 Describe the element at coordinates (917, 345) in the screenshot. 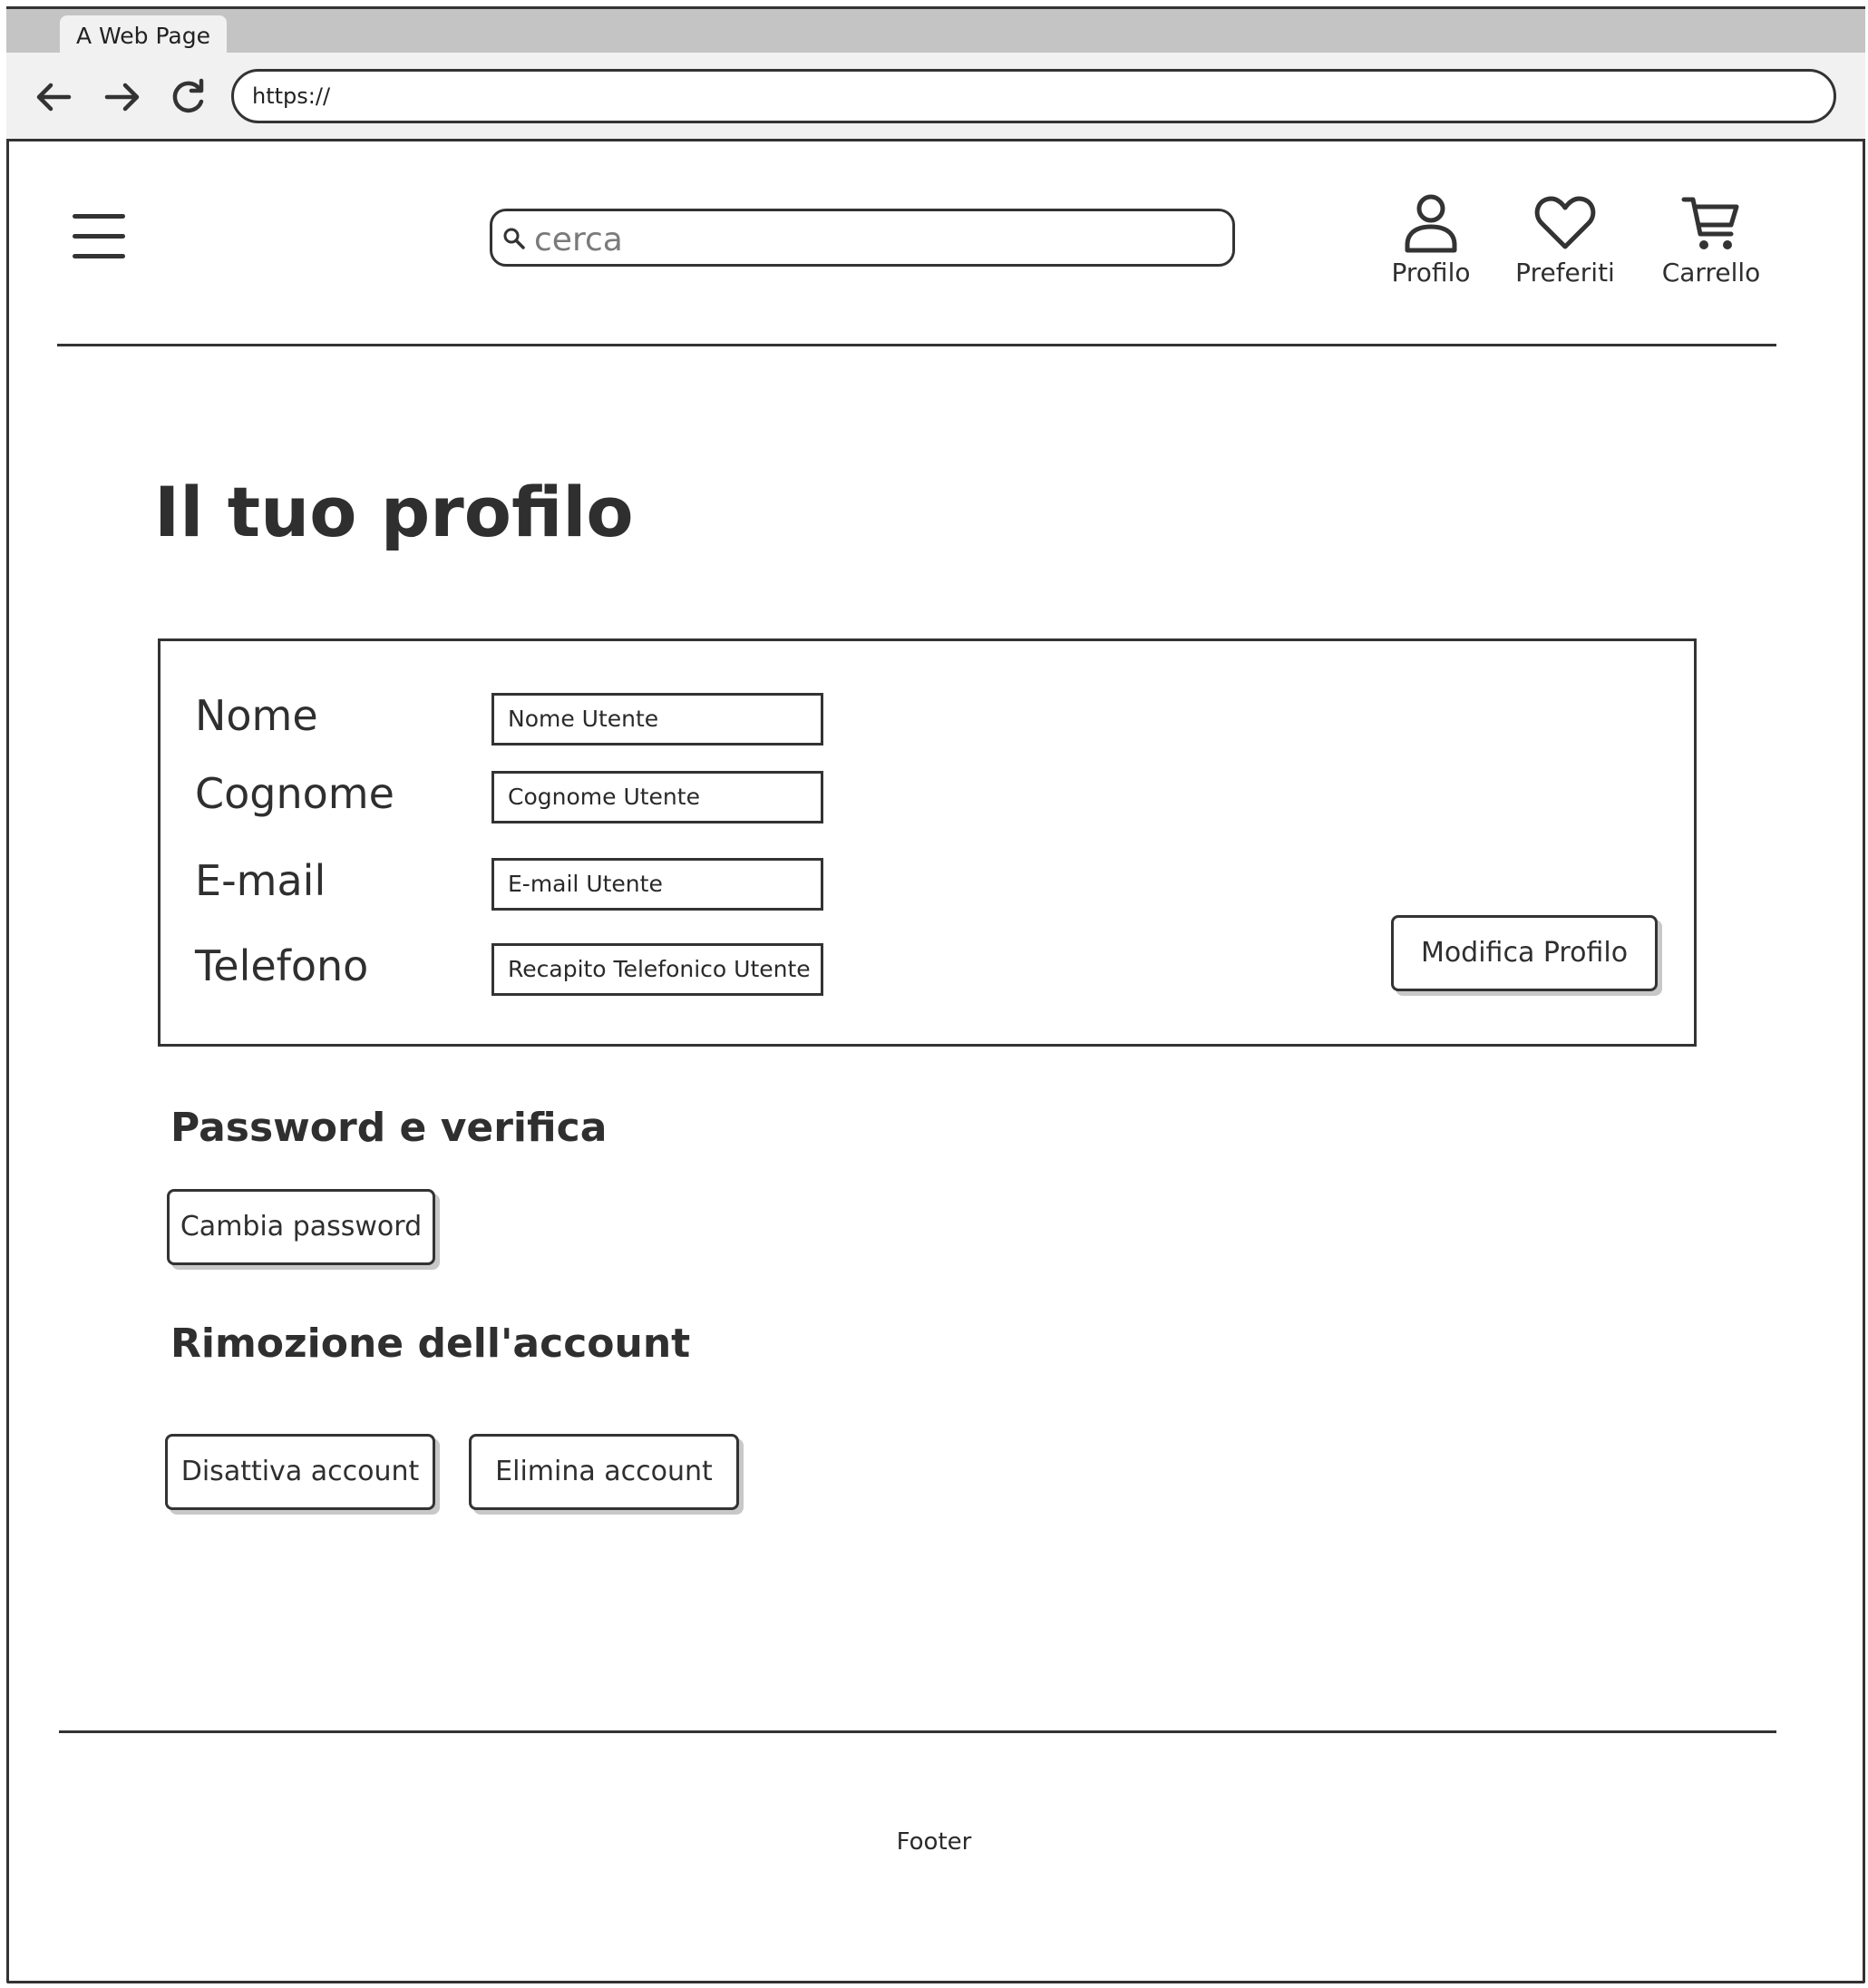

I see `header-divider` at that location.